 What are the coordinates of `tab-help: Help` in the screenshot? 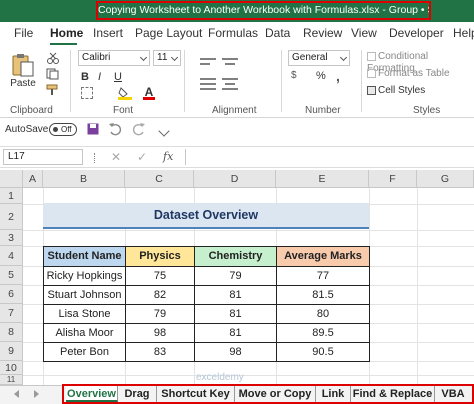 It's located at (463, 33).